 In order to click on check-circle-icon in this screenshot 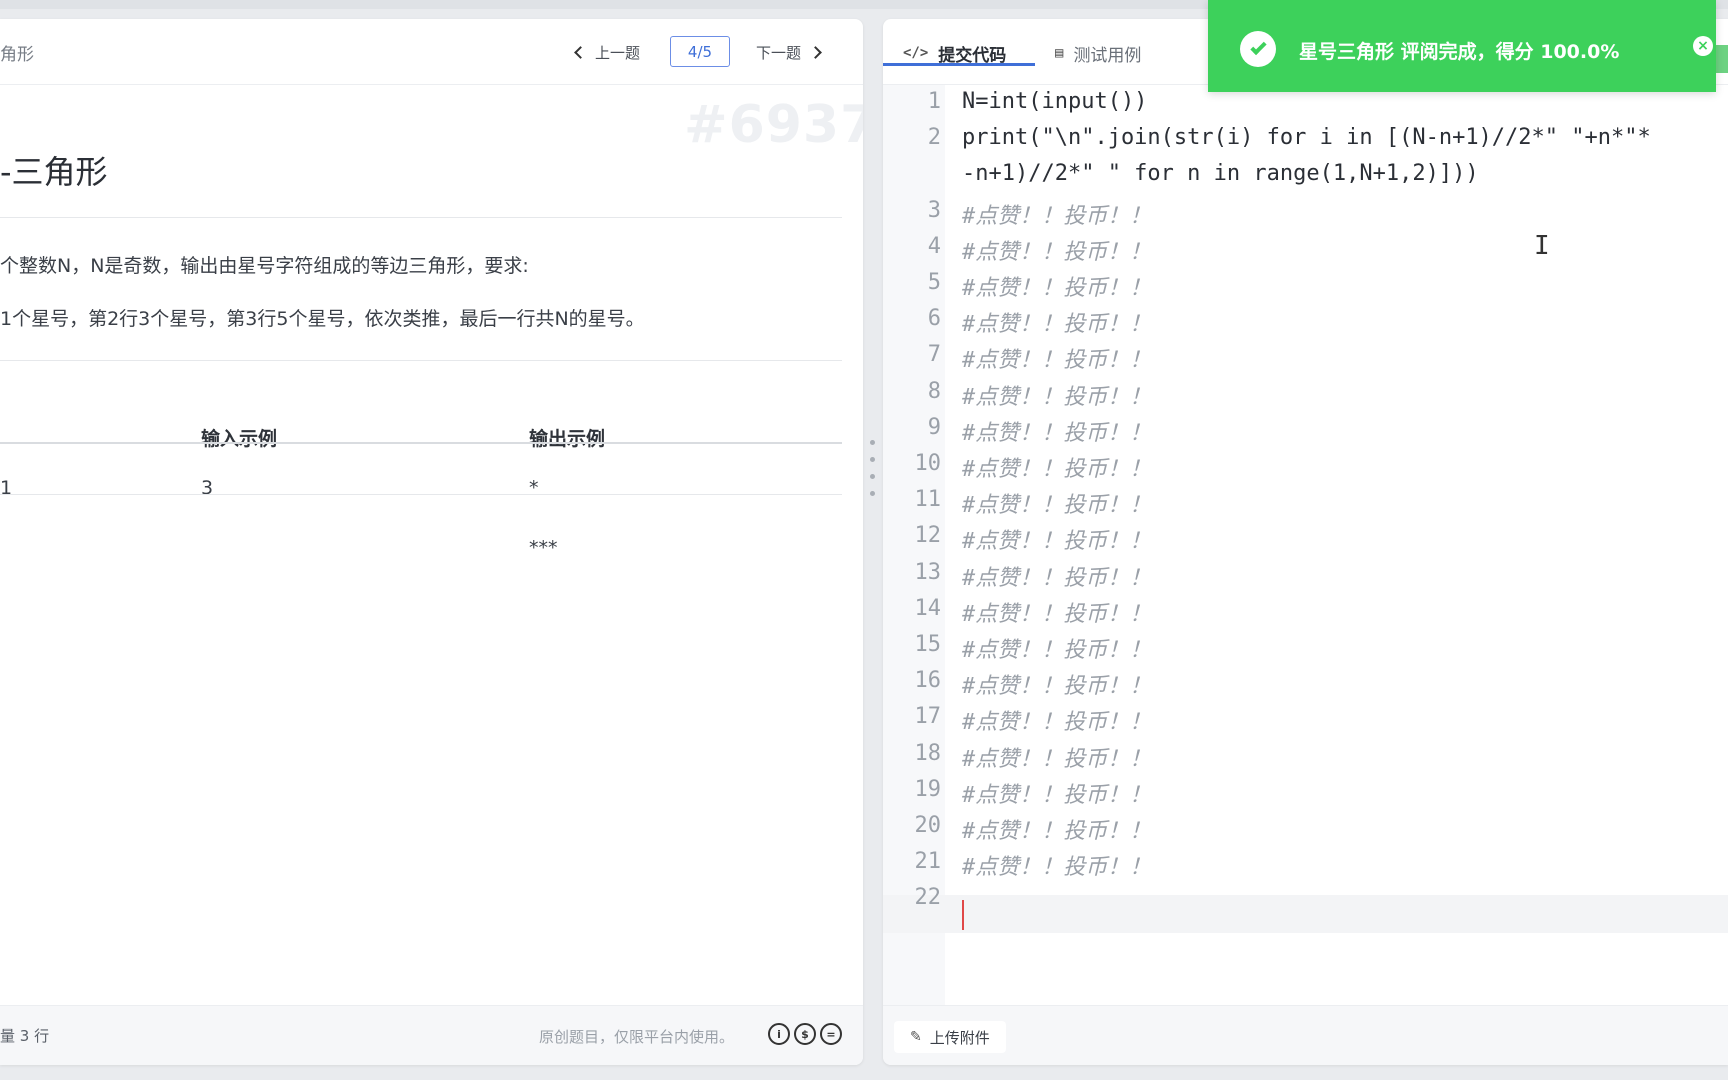, I will do `click(1258, 49)`.